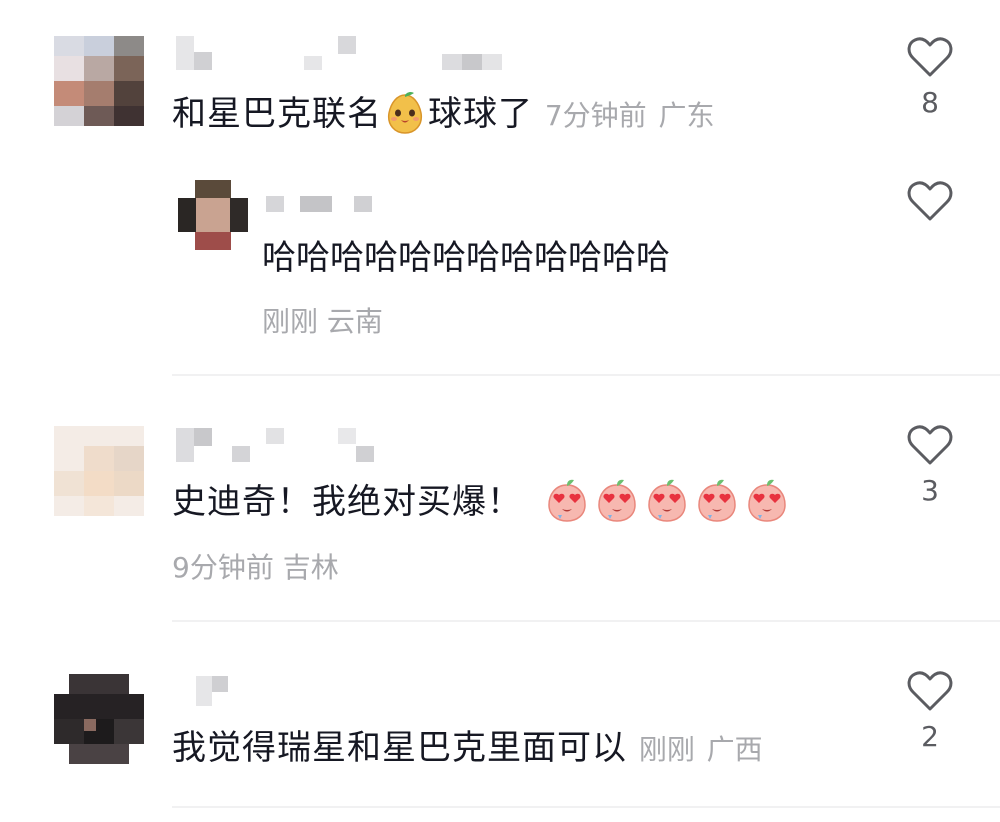 Image resolution: width=1000 pixels, height=822 pixels. I want to click on comment-meta: 9分钟前 吉林, so click(255, 566).